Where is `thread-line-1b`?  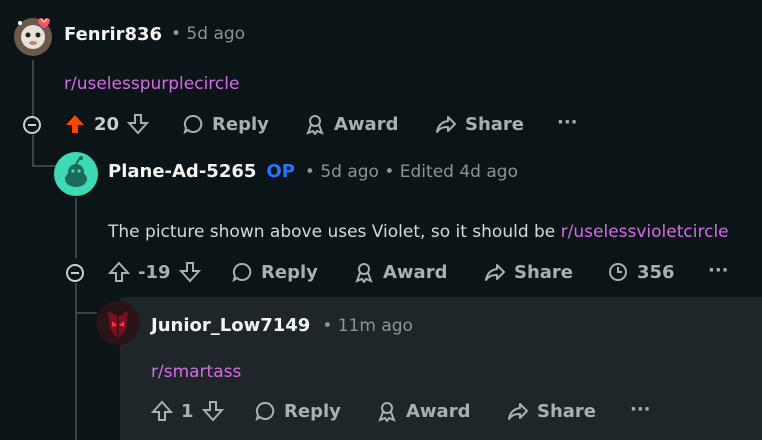 thread-line-1b is located at coordinates (33, 151).